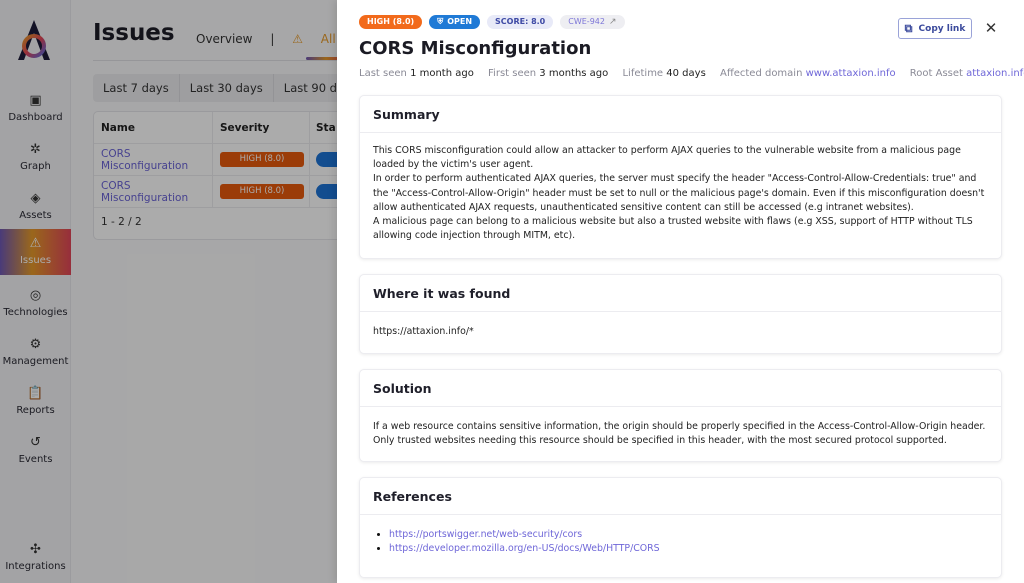 The width and height of the screenshot is (1024, 583). I want to click on external-link-icon: ↗, so click(612, 22).